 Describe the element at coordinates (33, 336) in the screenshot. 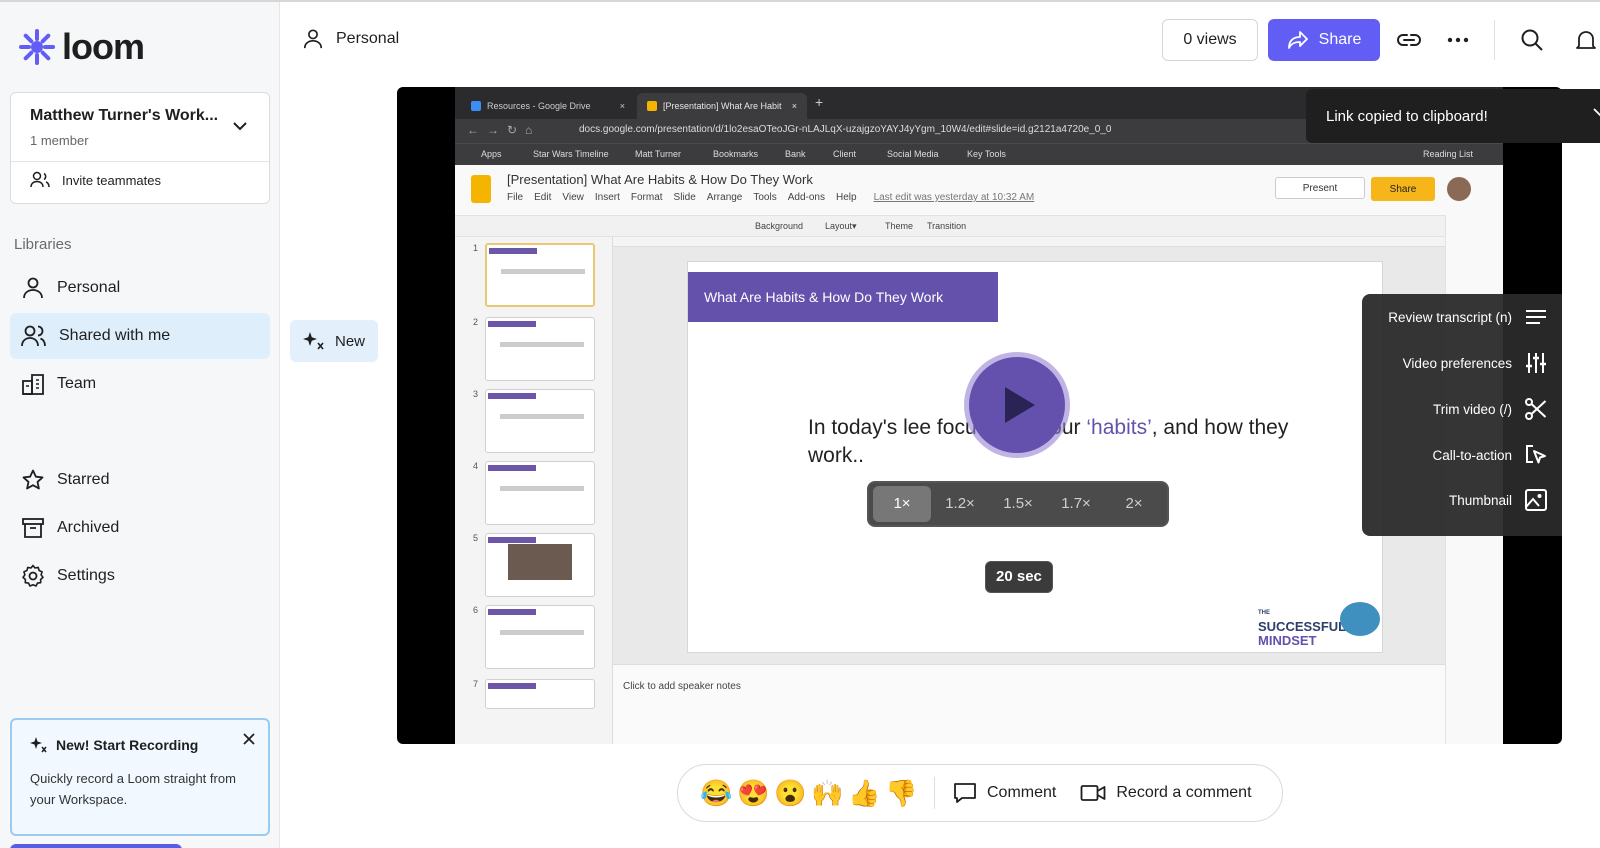

I see `people-icon` at that location.